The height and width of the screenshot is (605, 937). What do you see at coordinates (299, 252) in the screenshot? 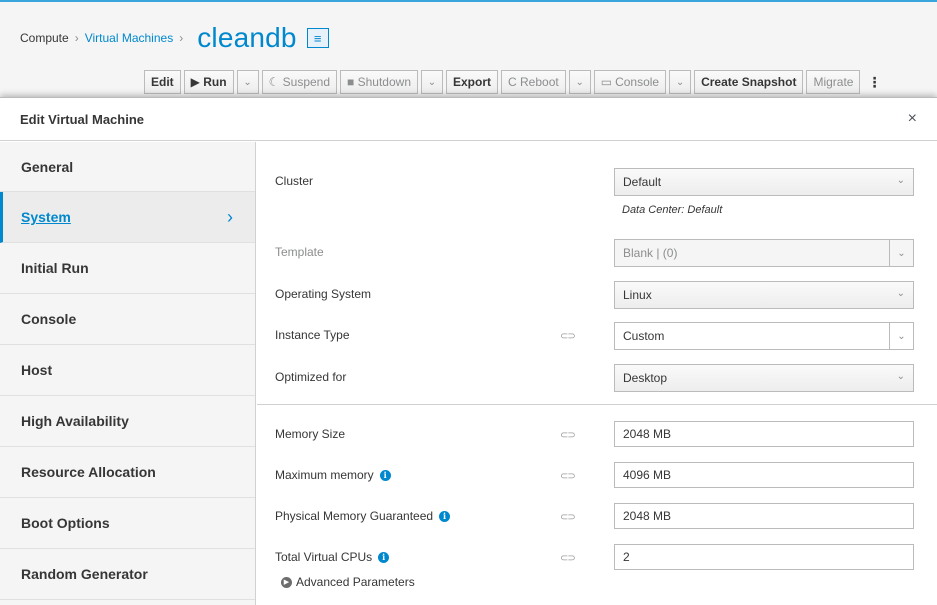
I see `template-label: Template` at bounding box center [299, 252].